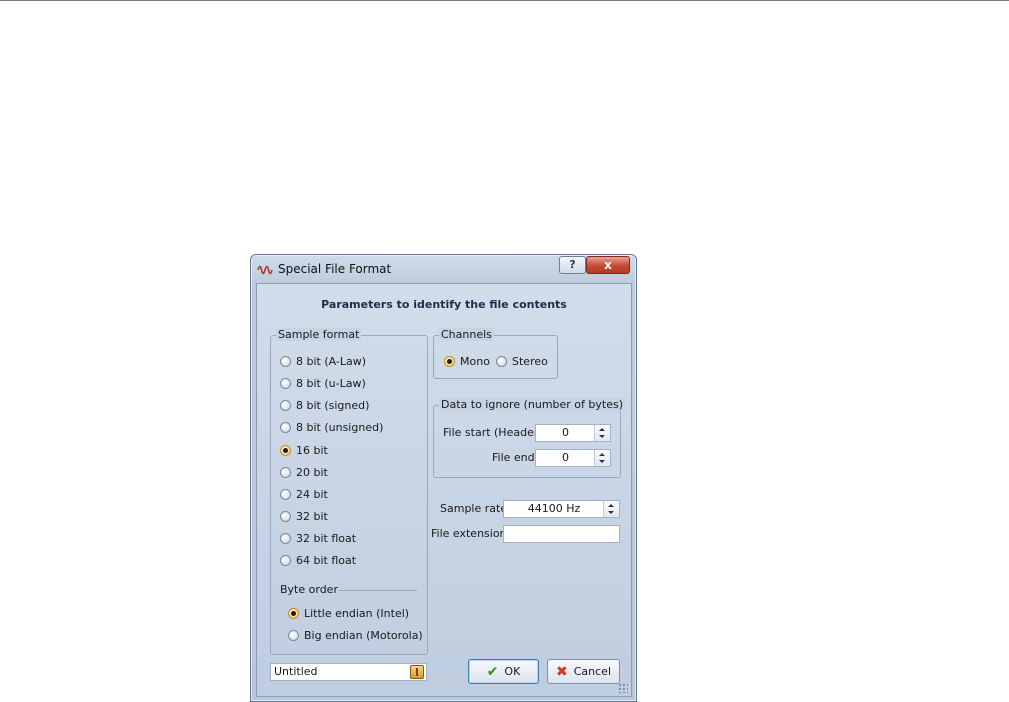 This screenshot has width=1009, height=702. I want to click on file-end-spinner: 0, so click(573, 458).